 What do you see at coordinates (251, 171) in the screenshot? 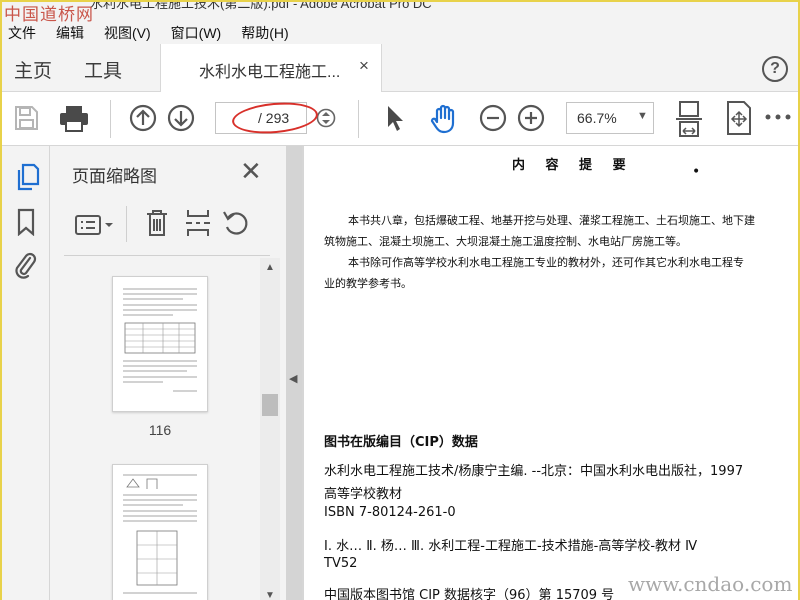
I see `close-icon: ✕` at bounding box center [251, 171].